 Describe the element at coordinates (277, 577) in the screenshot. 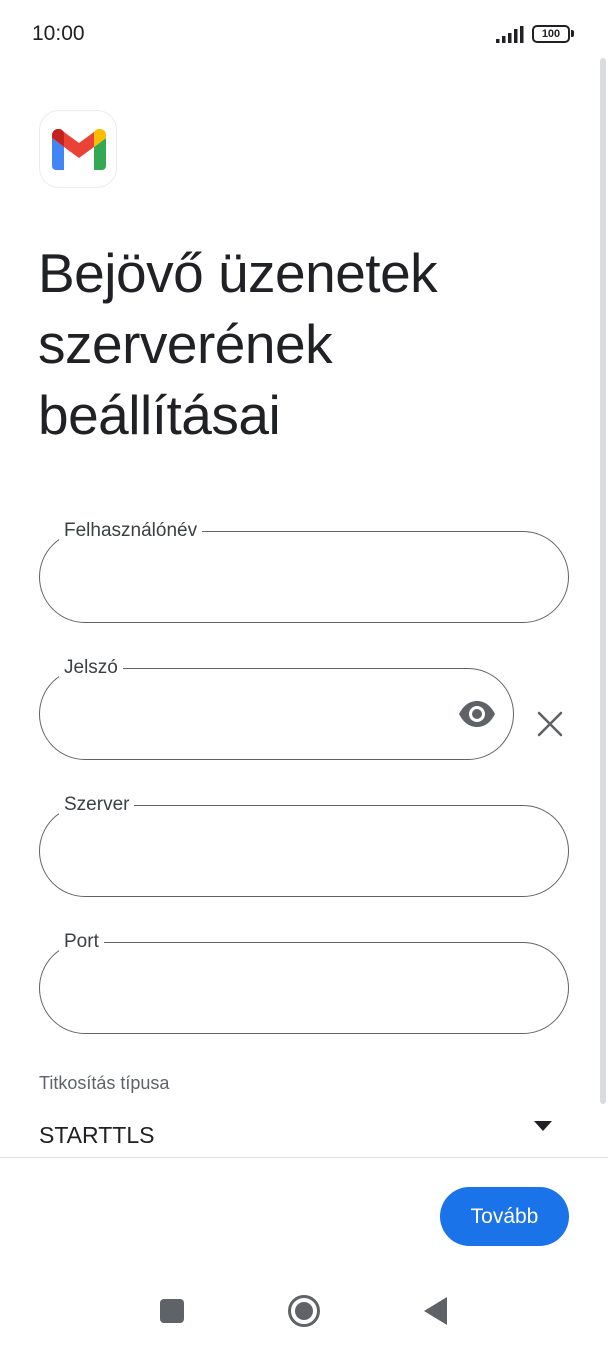

I see `username-input` at that location.